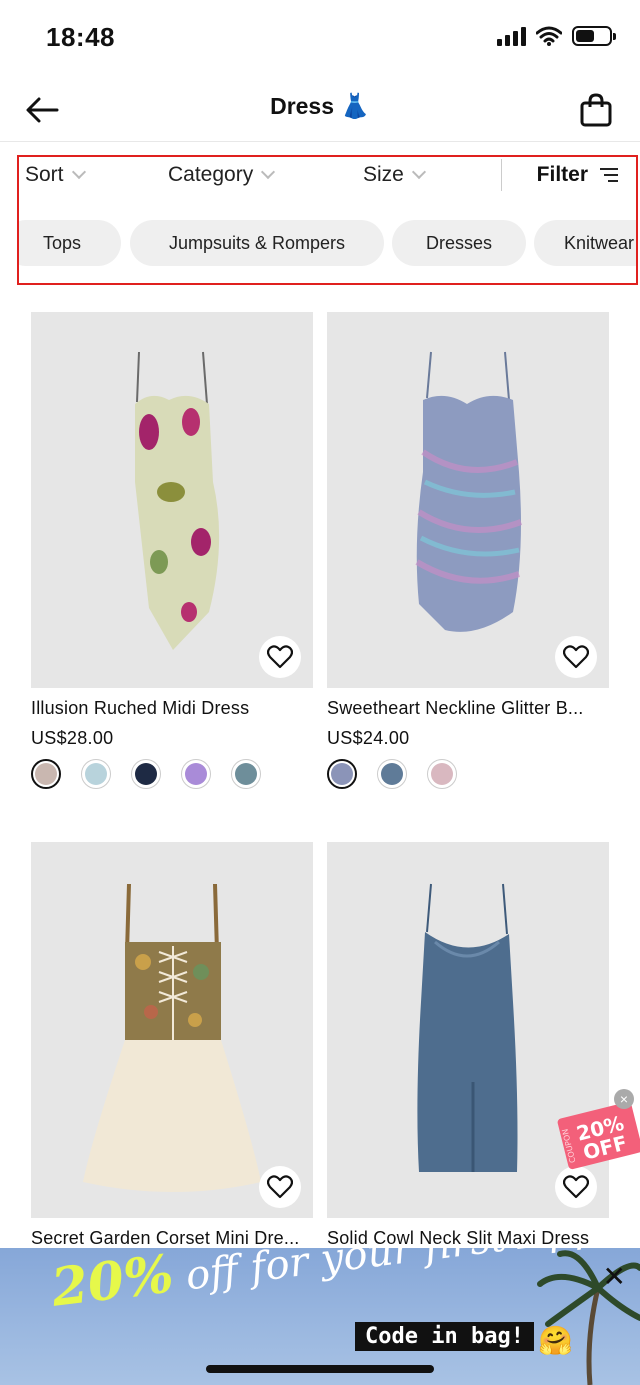 Image resolution: width=640 pixels, height=1385 pixels. I want to click on page-title: Dress 👗, so click(320, 106).